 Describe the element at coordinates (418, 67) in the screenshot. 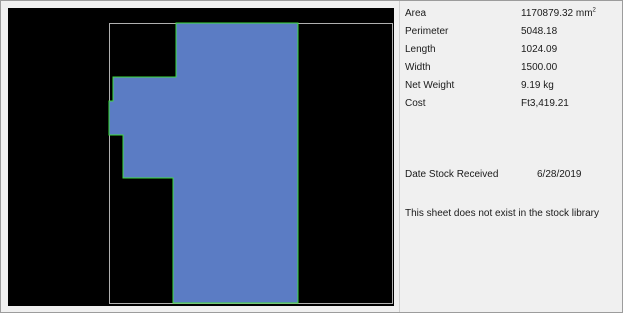

I see `property-label: Width` at that location.